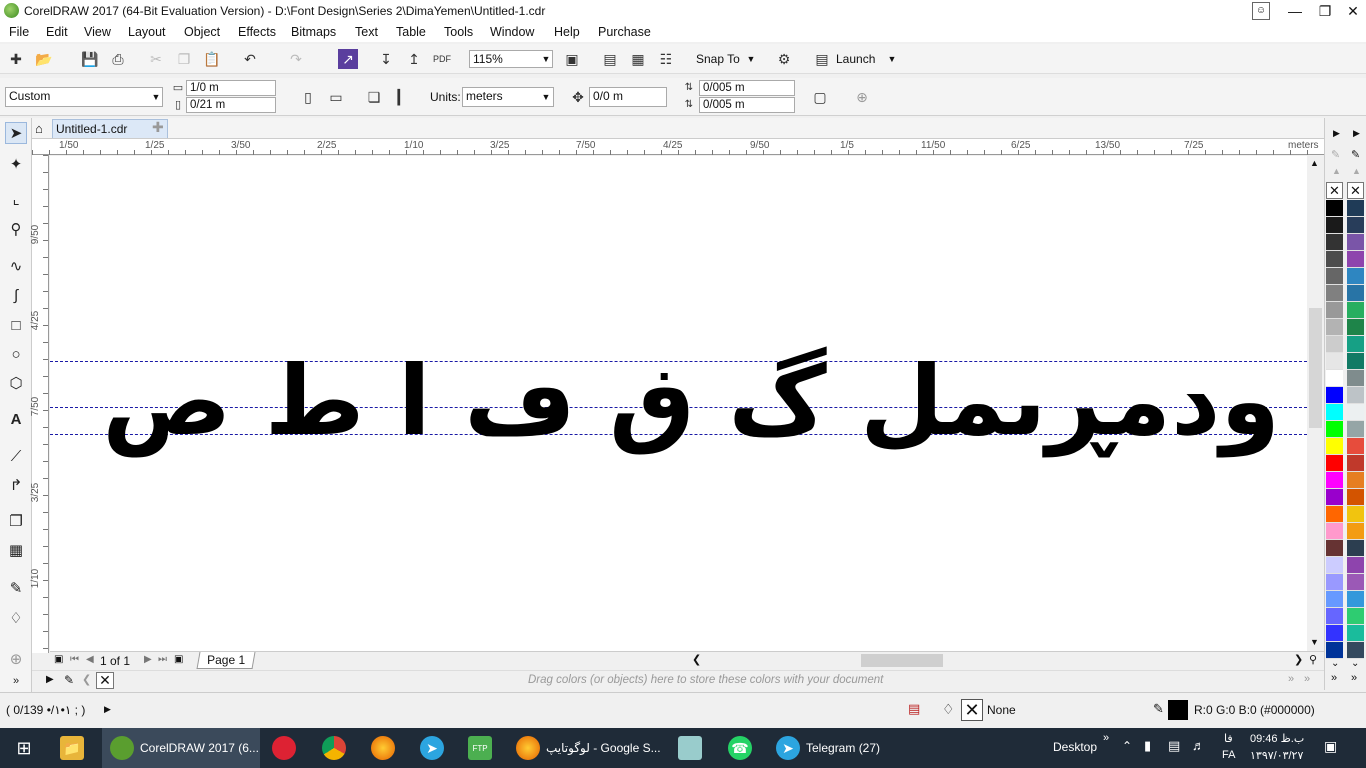 This screenshot has height=768, width=1366. I want to click on duplicate-x-field: 0/005 m, so click(747, 88).